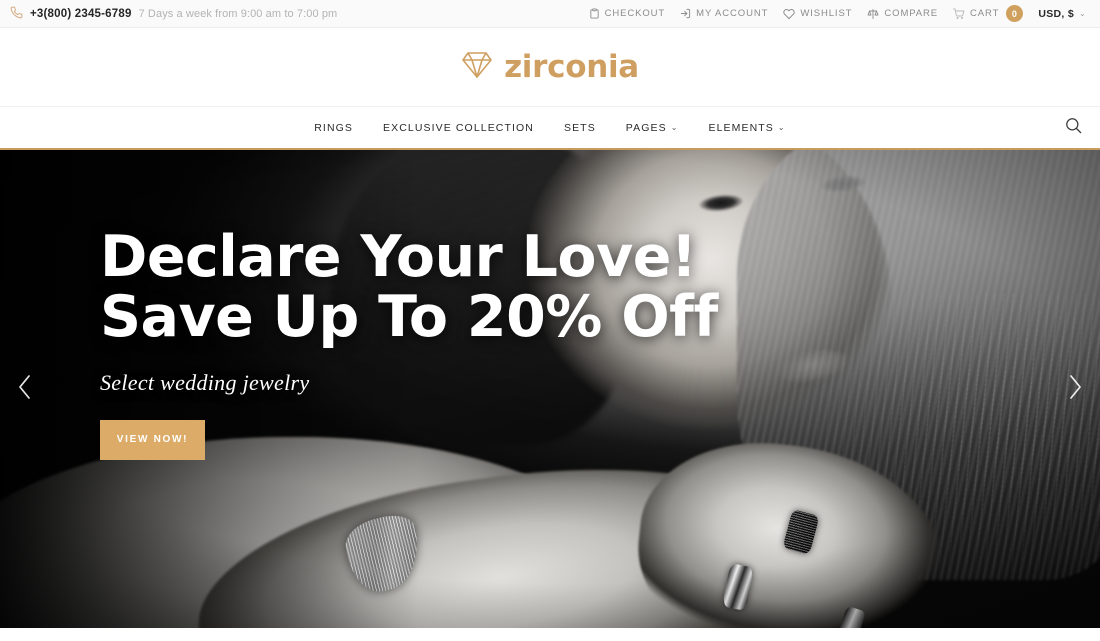  I want to click on nav-item-exclusive-collection: EXCLUSIVE COLLECTION, so click(458, 128).